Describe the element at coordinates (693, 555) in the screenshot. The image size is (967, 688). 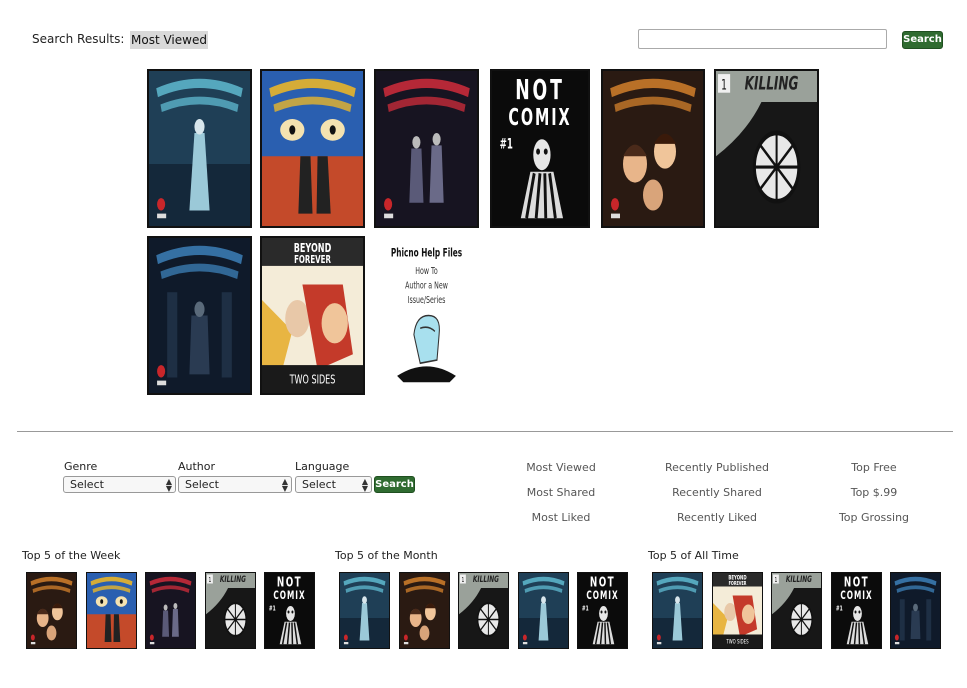
I see `top5-alltime-title: Top 5 of All Time` at that location.